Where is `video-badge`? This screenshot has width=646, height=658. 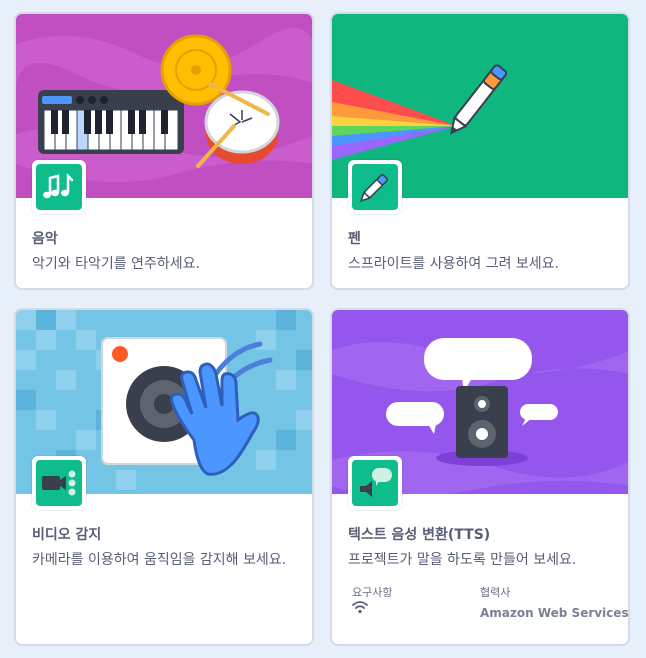
video-badge is located at coordinates (59, 483).